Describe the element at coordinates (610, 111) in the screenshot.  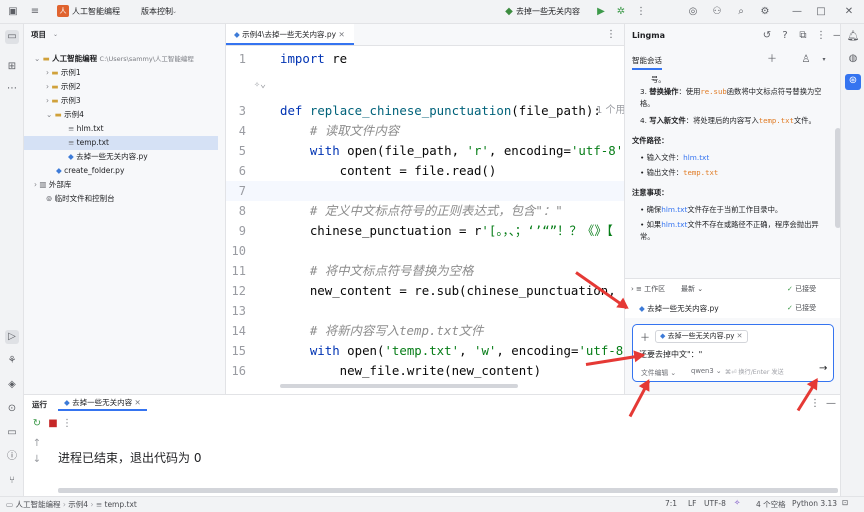
I see `usage-hint: 1 个用` at that location.